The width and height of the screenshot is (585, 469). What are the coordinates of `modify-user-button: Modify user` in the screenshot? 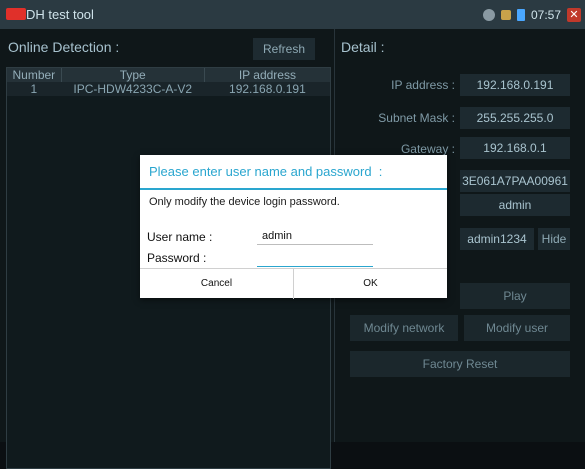 It's located at (517, 328).